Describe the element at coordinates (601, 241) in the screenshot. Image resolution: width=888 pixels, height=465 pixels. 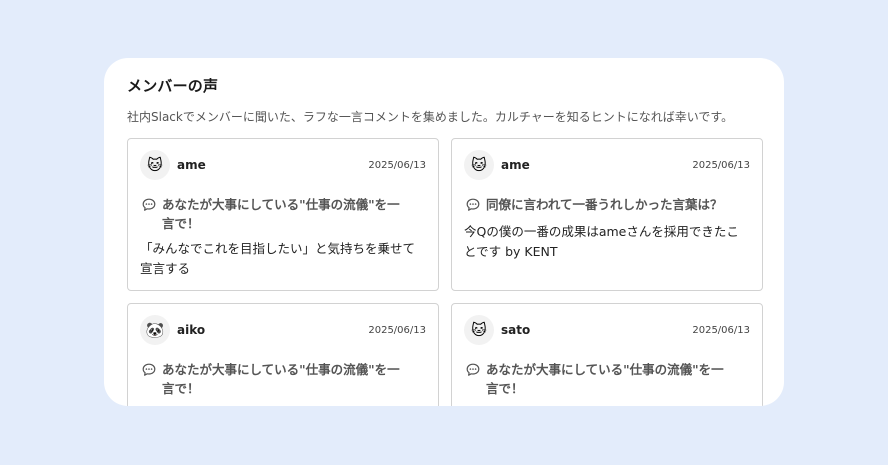
I see `answer-text: 今Qの僕の一番の成果はameさんを採用できたことです by KENT` at that location.